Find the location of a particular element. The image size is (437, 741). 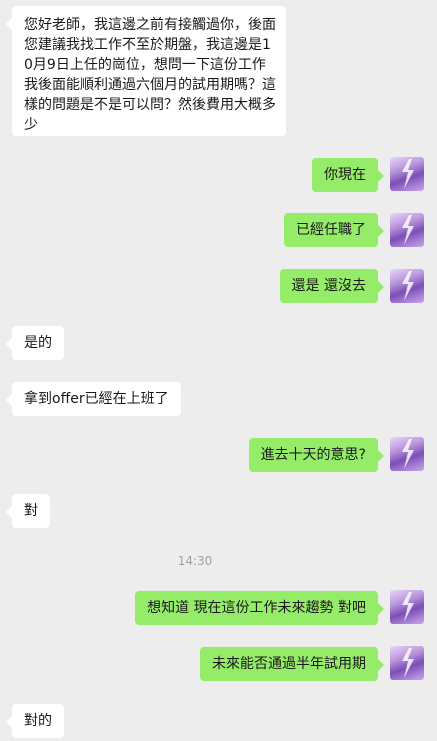

message-bubble-outgoing: 想知道 現在這份工作未來趨勢 對吧 is located at coordinates (259, 608).